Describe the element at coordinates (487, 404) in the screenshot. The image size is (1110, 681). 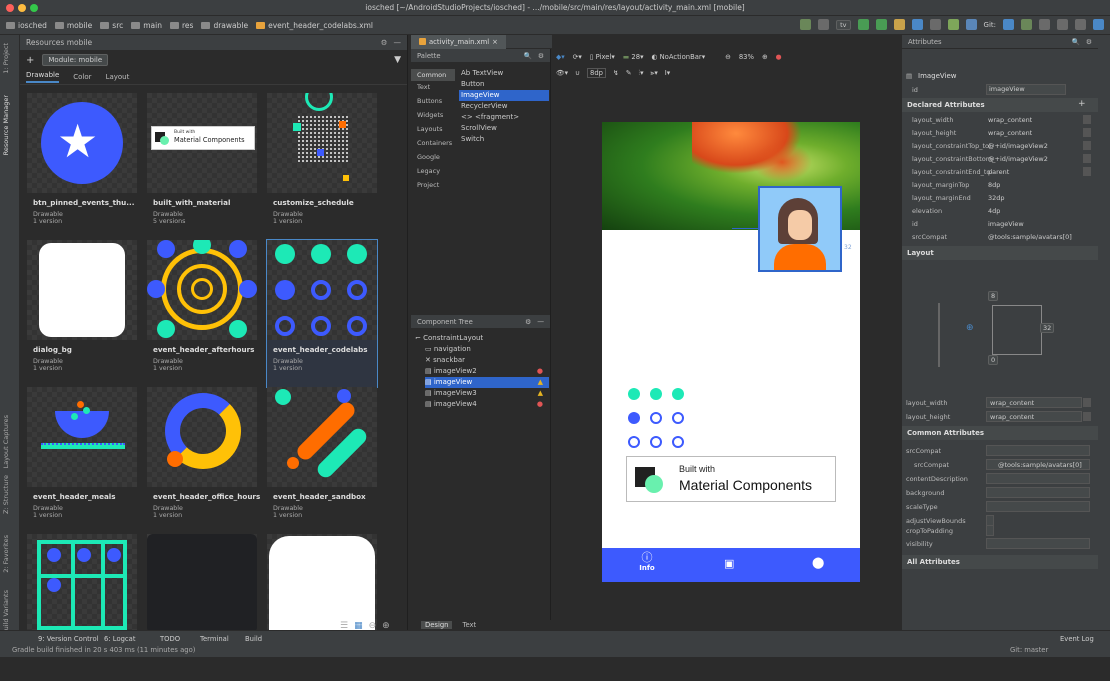
I see `tree-item-imageview4: ▤ imageView4 ●` at that location.